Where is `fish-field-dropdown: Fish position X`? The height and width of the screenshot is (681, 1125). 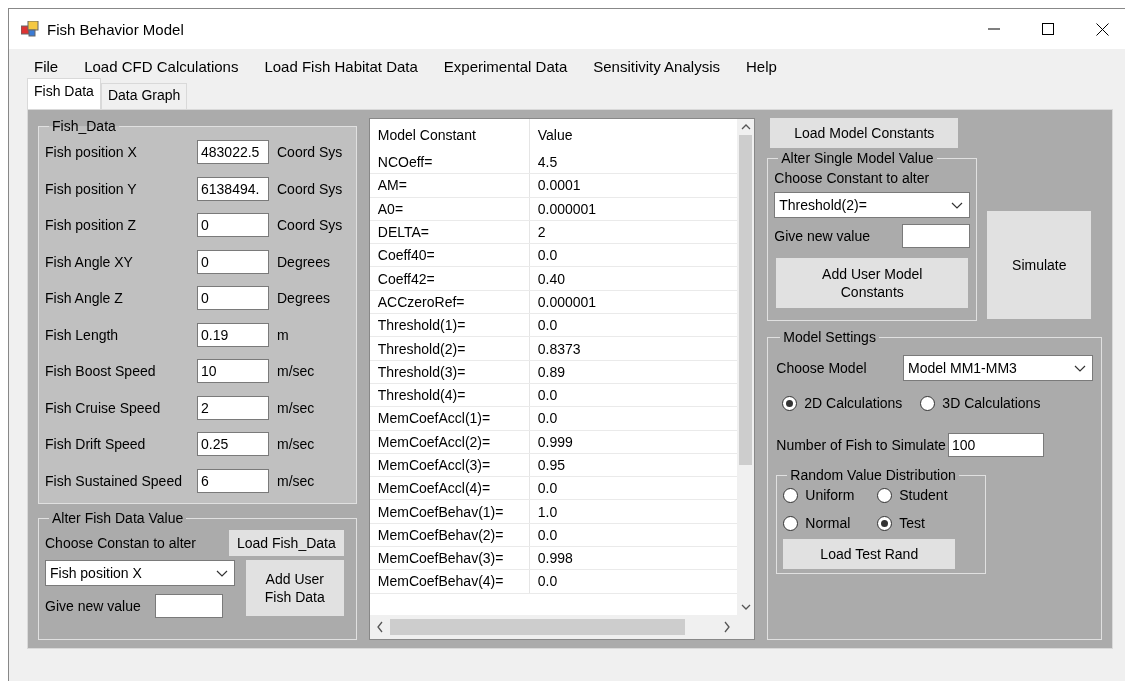 fish-field-dropdown: Fish position X is located at coordinates (140, 573).